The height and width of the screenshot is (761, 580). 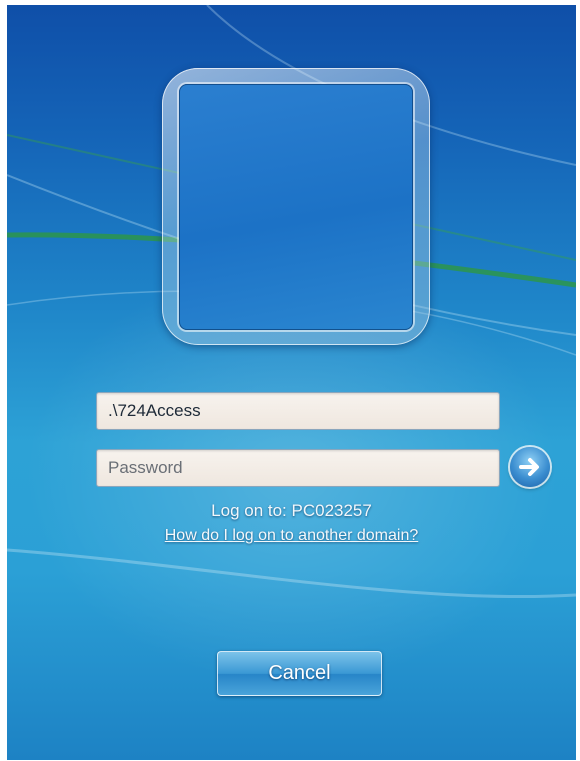 What do you see at coordinates (298, 411) in the screenshot?
I see `username-input: .\724Access` at bounding box center [298, 411].